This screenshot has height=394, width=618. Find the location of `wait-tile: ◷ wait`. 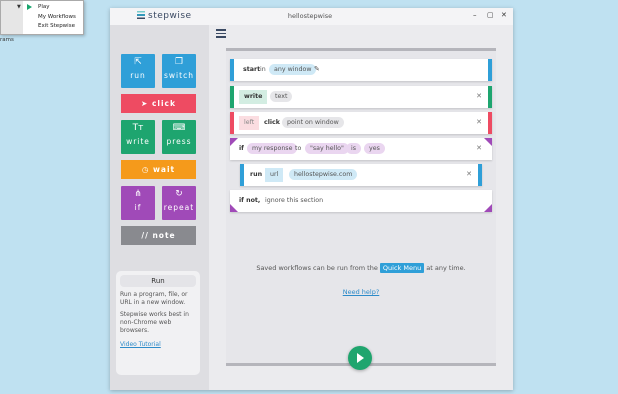

wait-tile: ◷ wait is located at coordinates (158, 169).